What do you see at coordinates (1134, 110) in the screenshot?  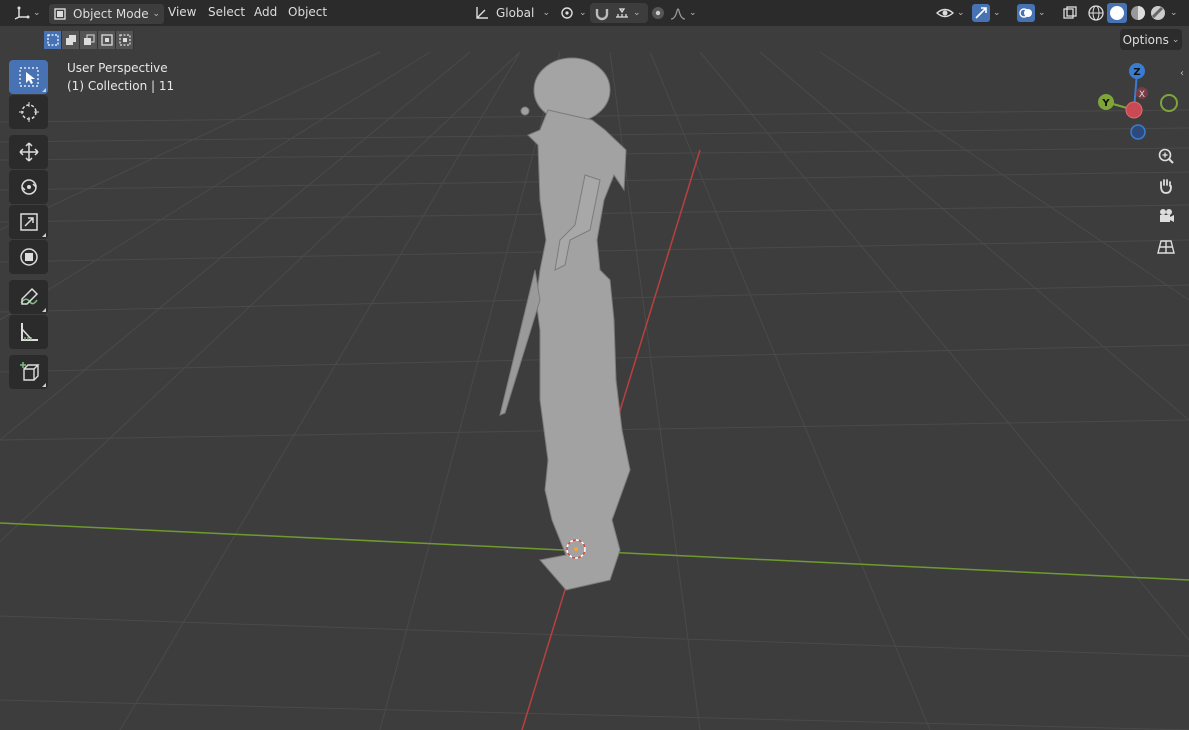 I see `x-axis-handle` at bounding box center [1134, 110].